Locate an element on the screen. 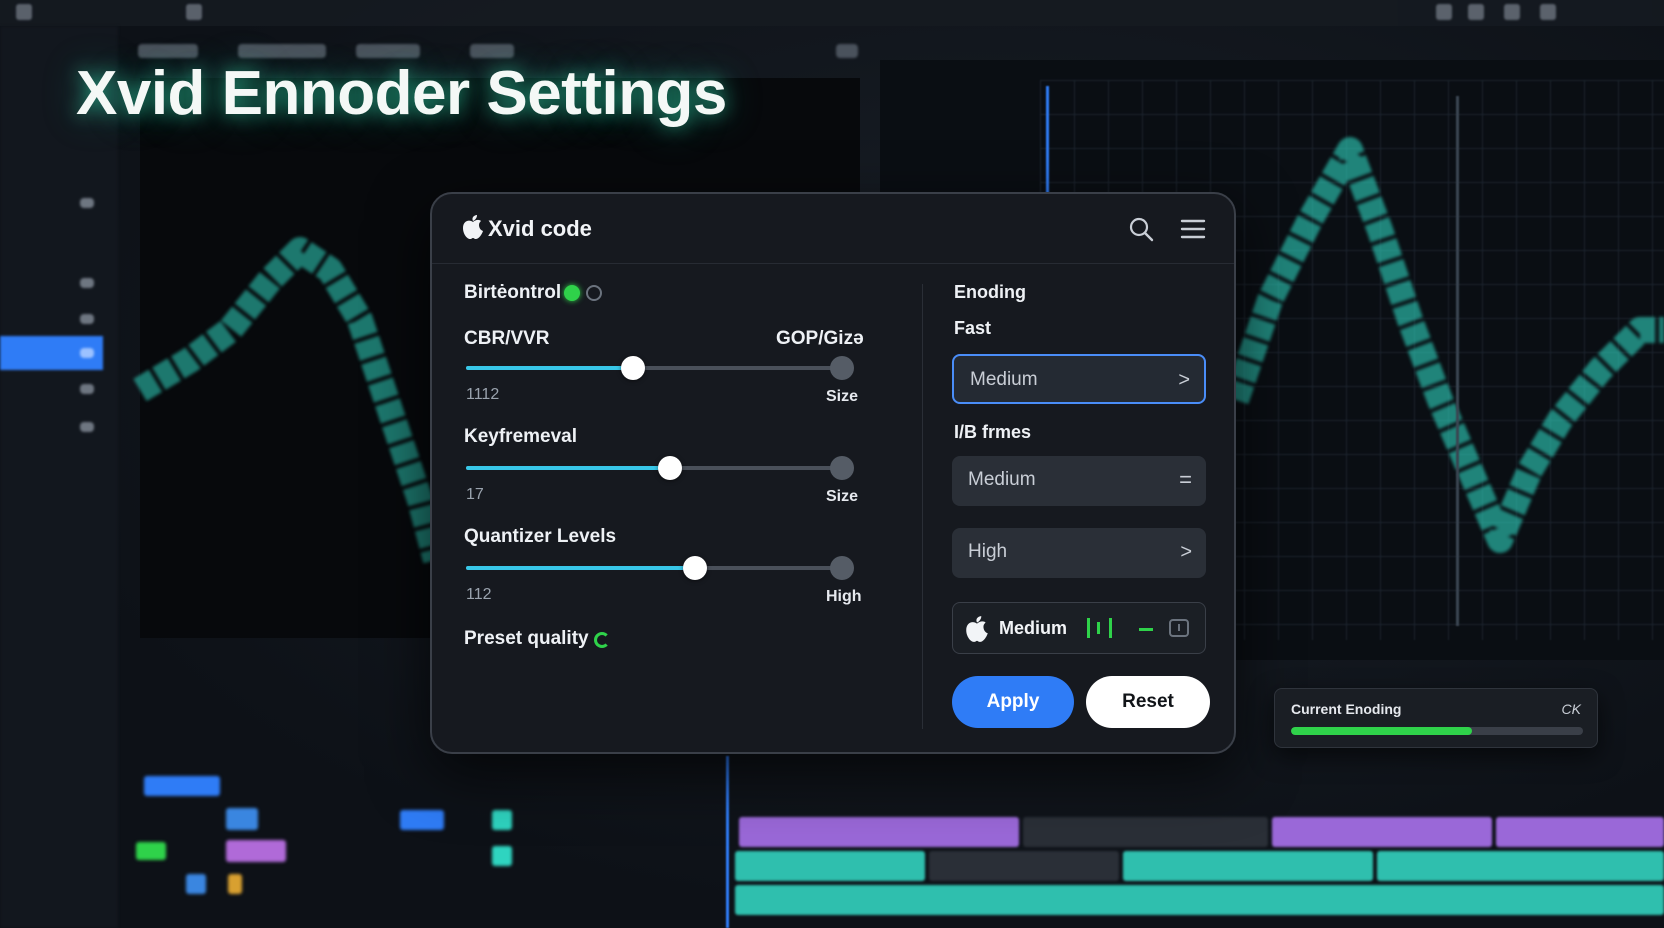 This screenshot has height=928, width=1664. cbr-vbr-slider is located at coordinates (651, 368).